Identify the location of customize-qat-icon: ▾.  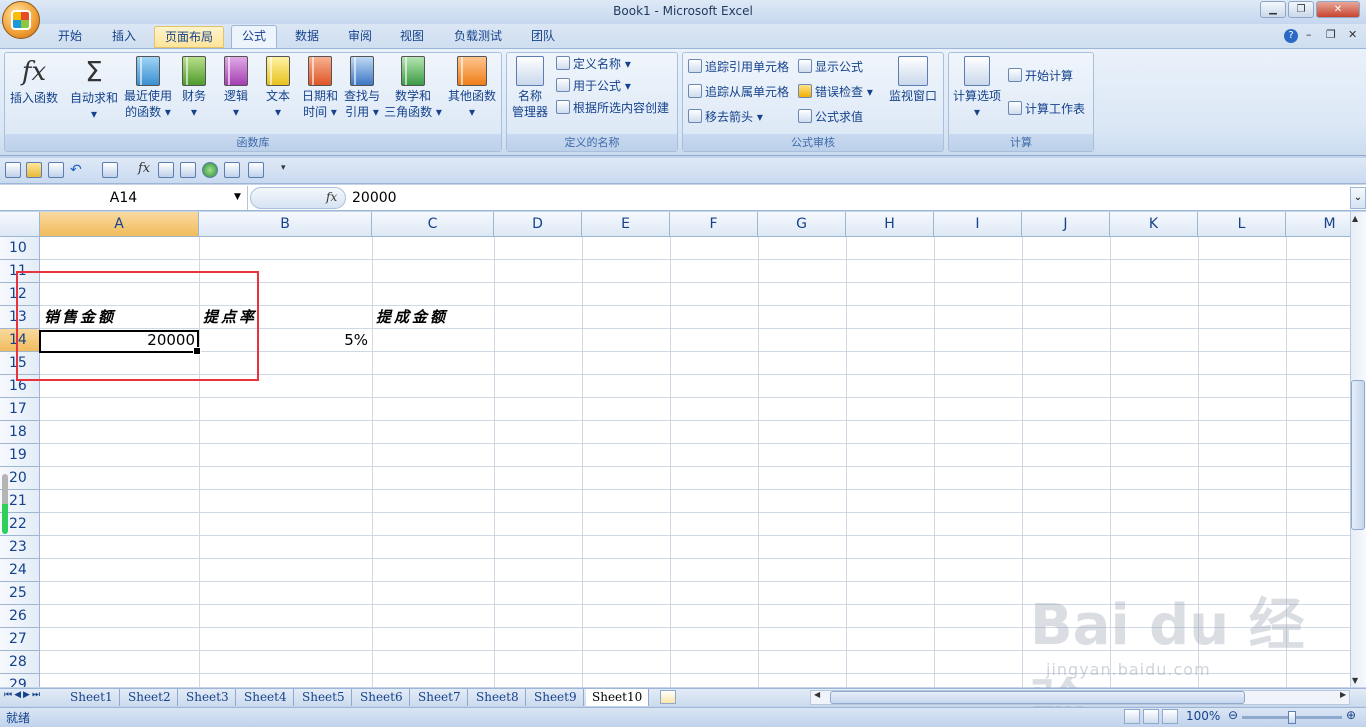
(283, 168).